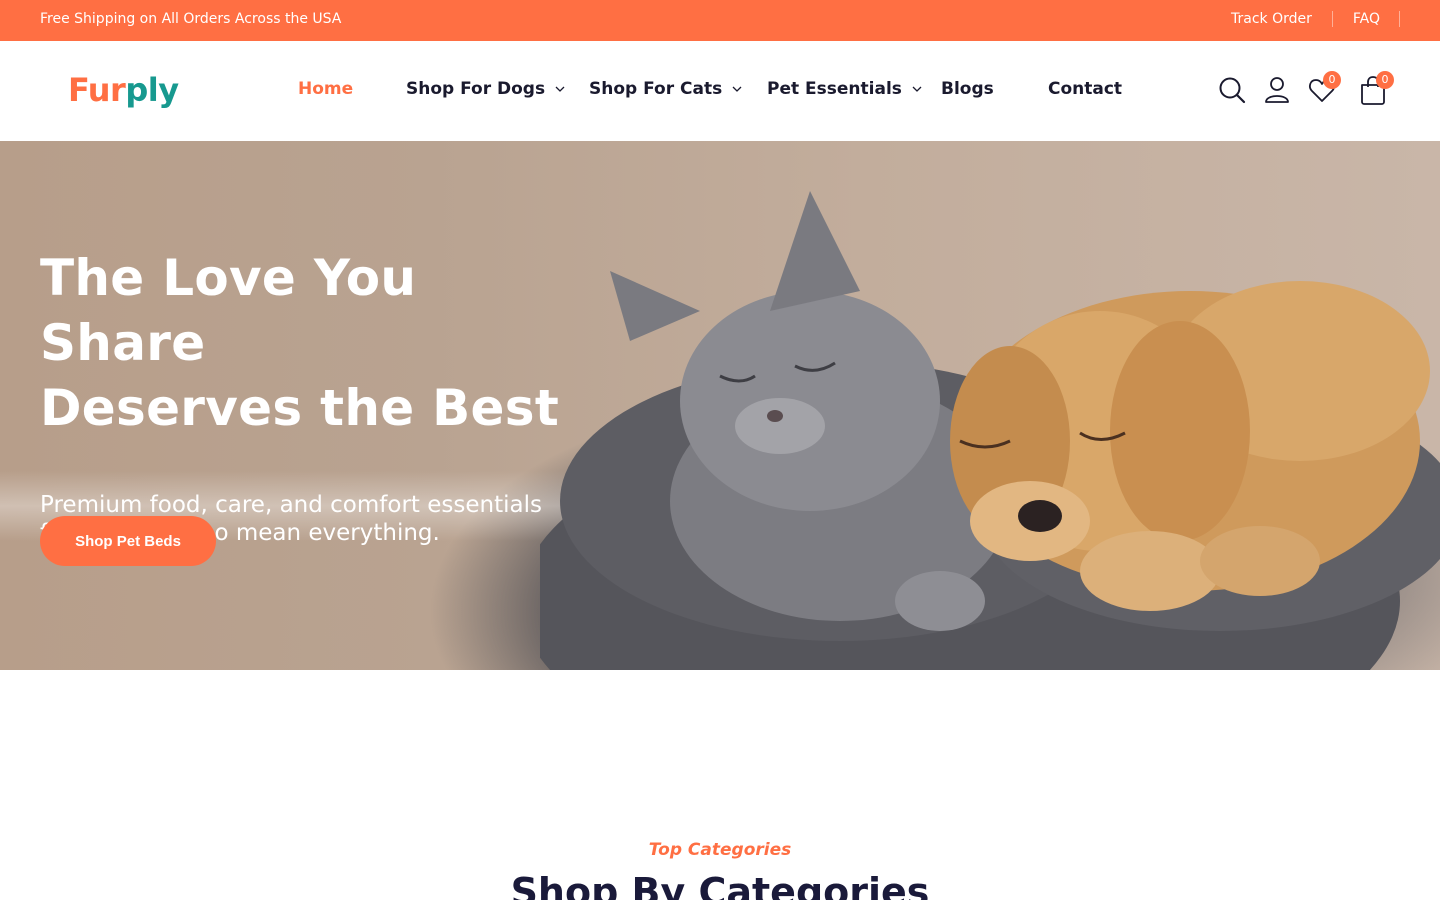 The image size is (1440, 900). I want to click on nav-item-shop-for-cats: Shop For Cats, so click(666, 89).